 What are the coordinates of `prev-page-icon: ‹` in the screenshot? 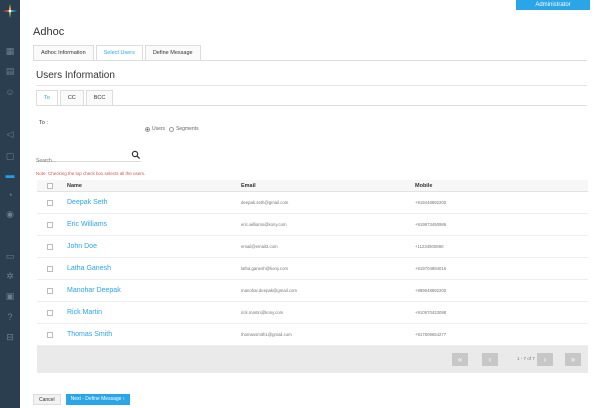 It's located at (490, 359).